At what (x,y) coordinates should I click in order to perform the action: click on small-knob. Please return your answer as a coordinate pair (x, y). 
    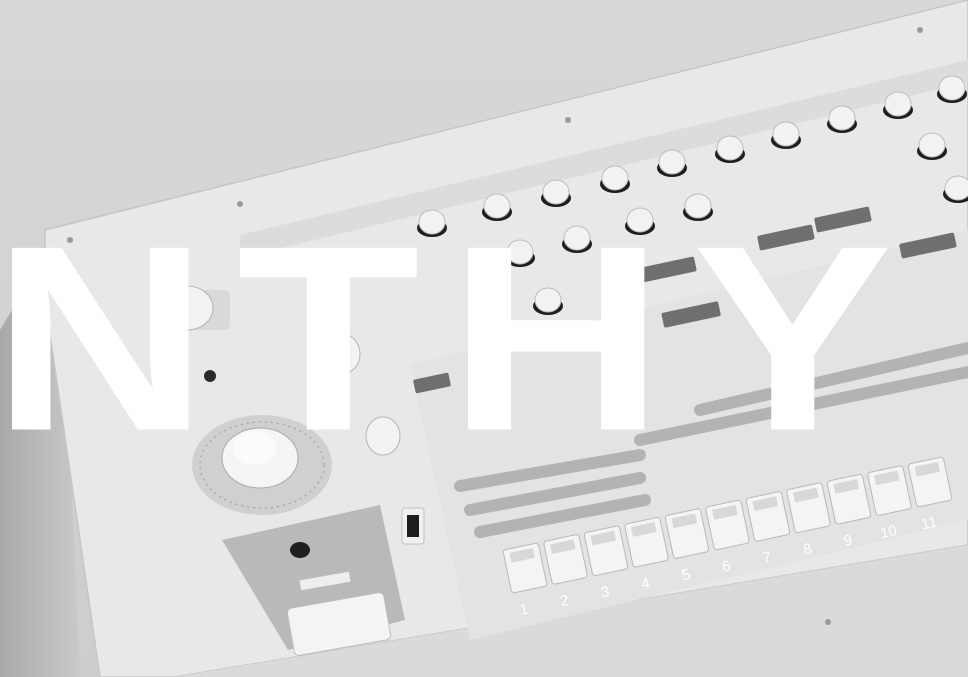
    Looking at the image, I should click on (210, 376).